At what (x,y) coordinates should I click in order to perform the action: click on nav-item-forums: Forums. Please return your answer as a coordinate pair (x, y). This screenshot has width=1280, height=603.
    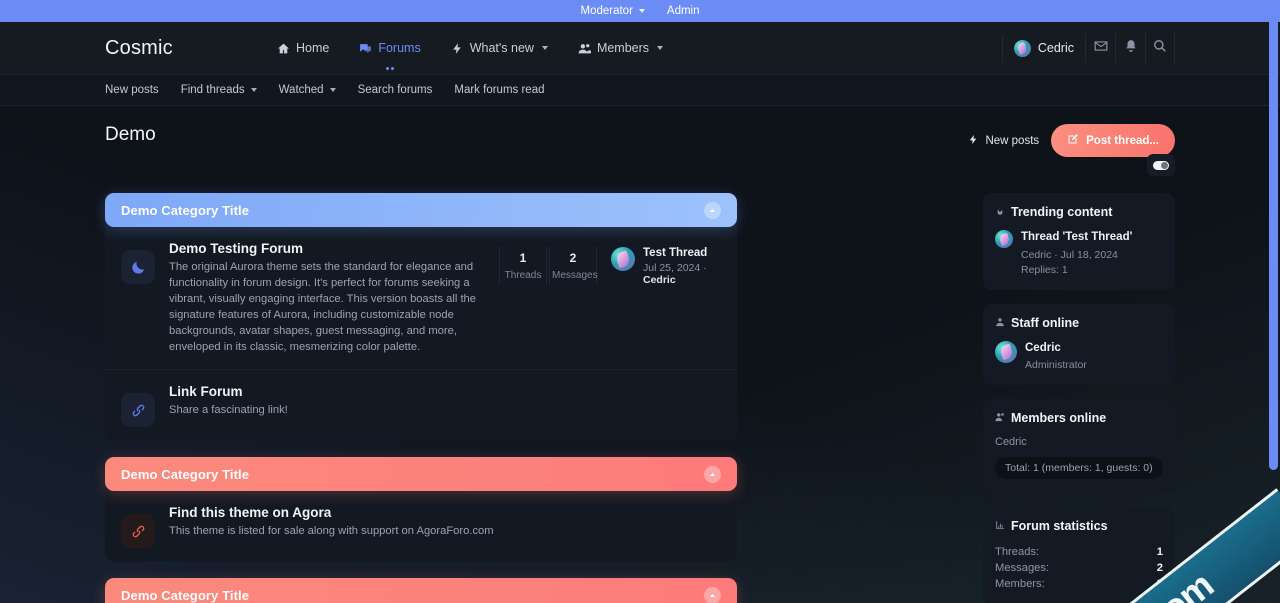
    Looking at the image, I should click on (389, 53).